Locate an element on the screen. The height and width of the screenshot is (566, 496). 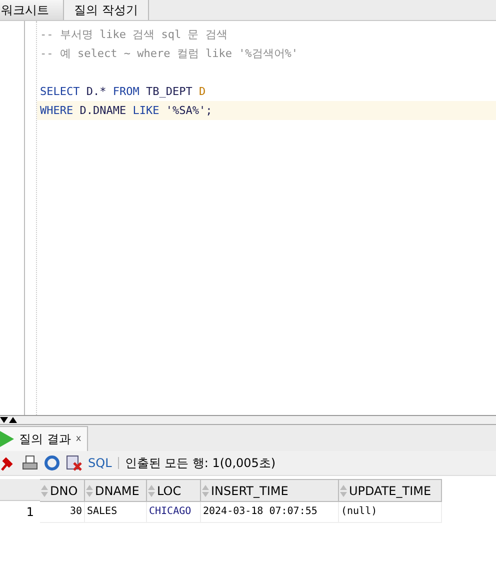
column-header: INSERT_TIME is located at coordinates (270, 490).